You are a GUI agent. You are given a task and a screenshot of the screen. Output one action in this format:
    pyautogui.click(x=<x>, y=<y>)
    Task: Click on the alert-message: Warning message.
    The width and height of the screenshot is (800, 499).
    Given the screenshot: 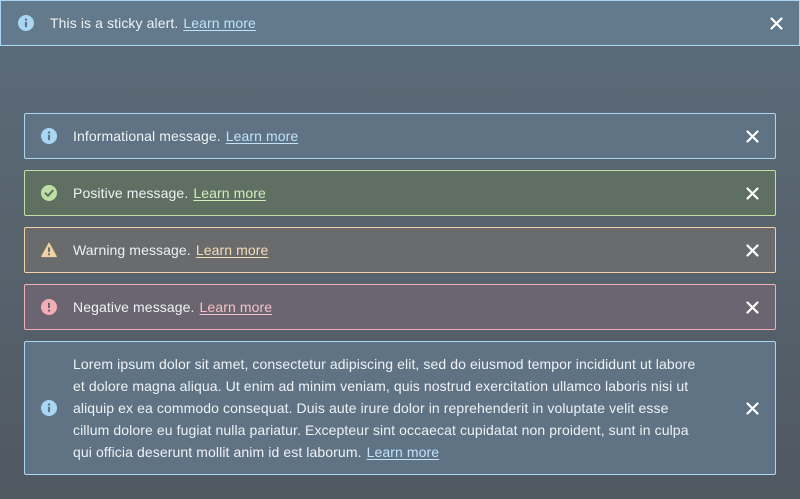 What is the action you would take?
    pyautogui.click(x=132, y=250)
    